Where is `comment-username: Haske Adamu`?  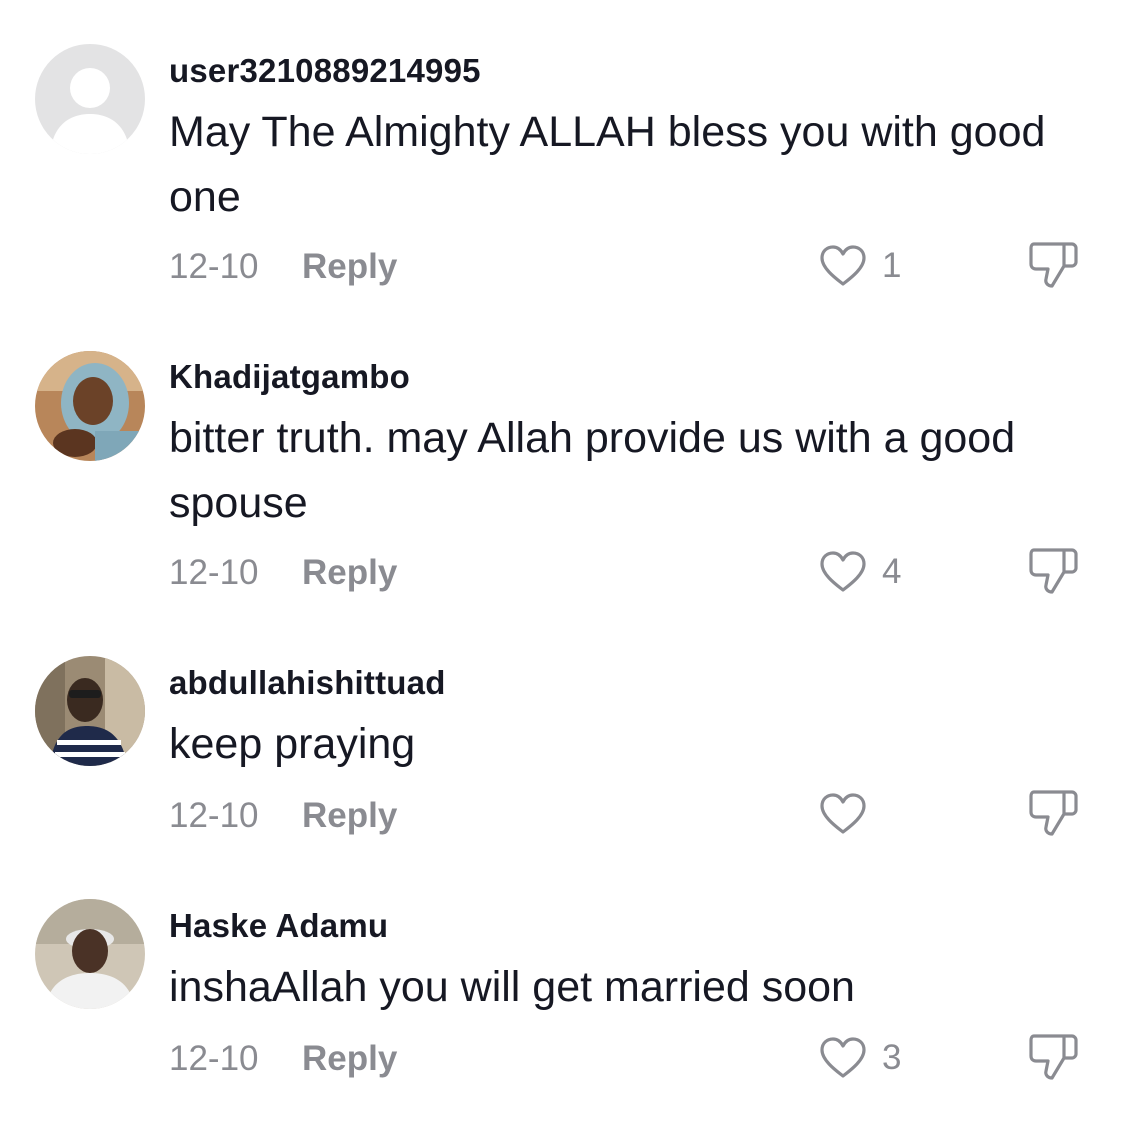 comment-username: Haske Adamu is located at coordinates (278, 926).